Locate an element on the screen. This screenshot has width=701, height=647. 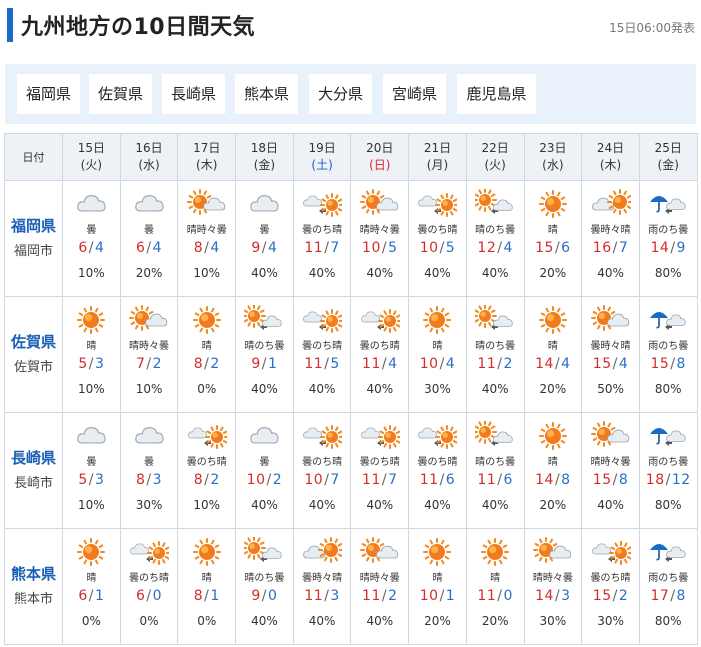
date-day: 17日 is located at coordinates (207, 148).